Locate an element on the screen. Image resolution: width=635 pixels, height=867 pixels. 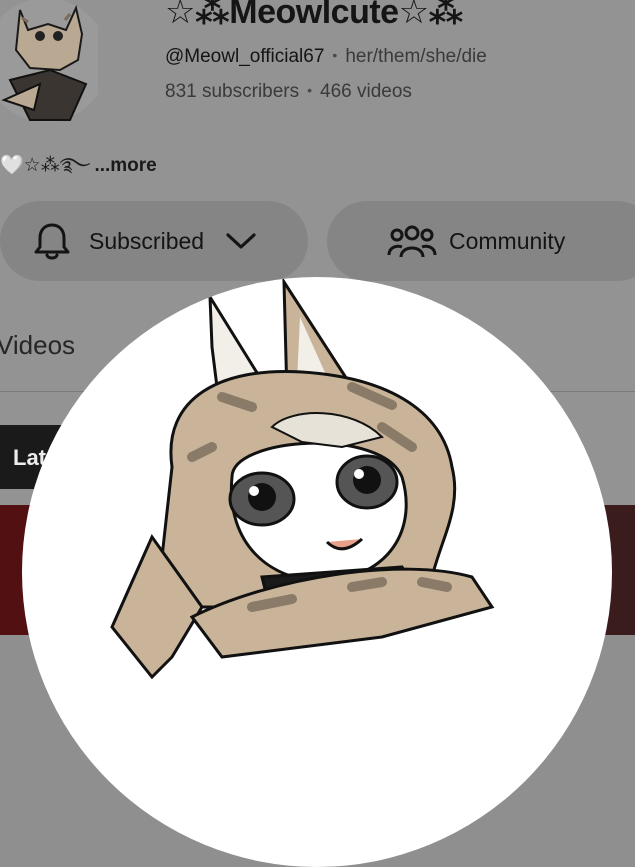
channel-meta-stats-row: 831 subscribers • 466 videos is located at coordinates (288, 92).